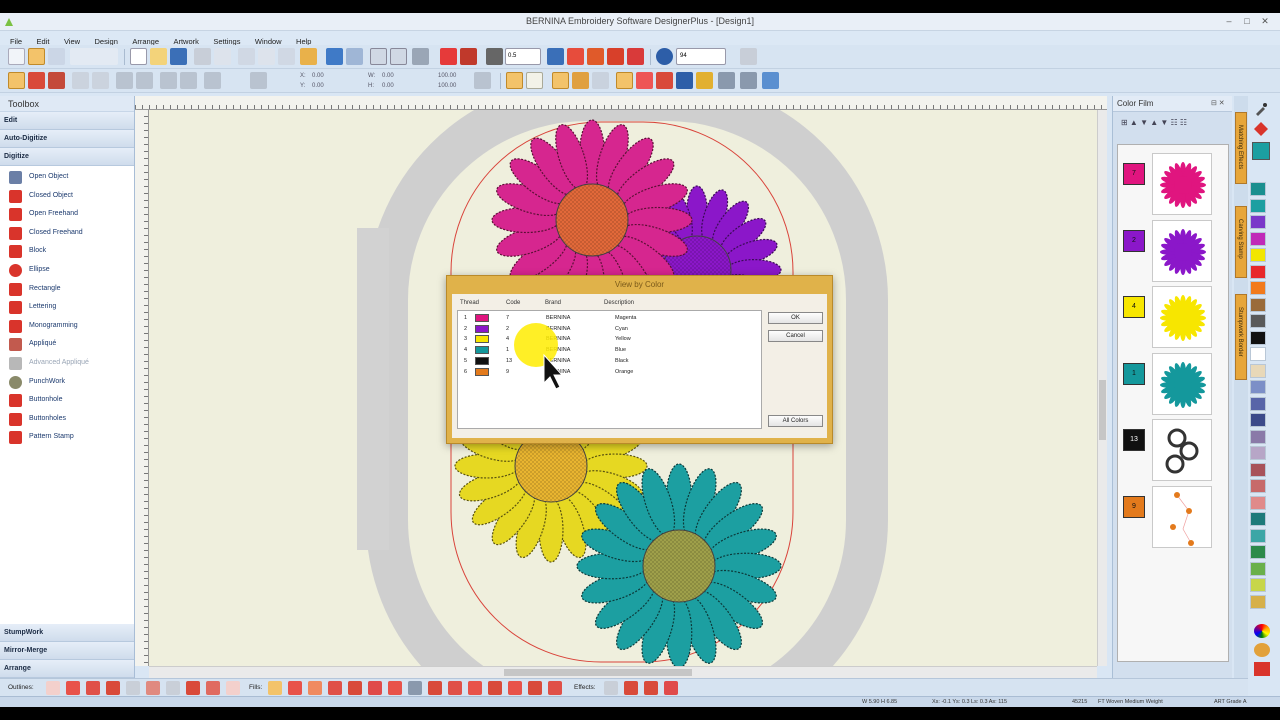 This screenshot has height=720, width=1280. I want to click on zoom-icon, so click(664, 56).